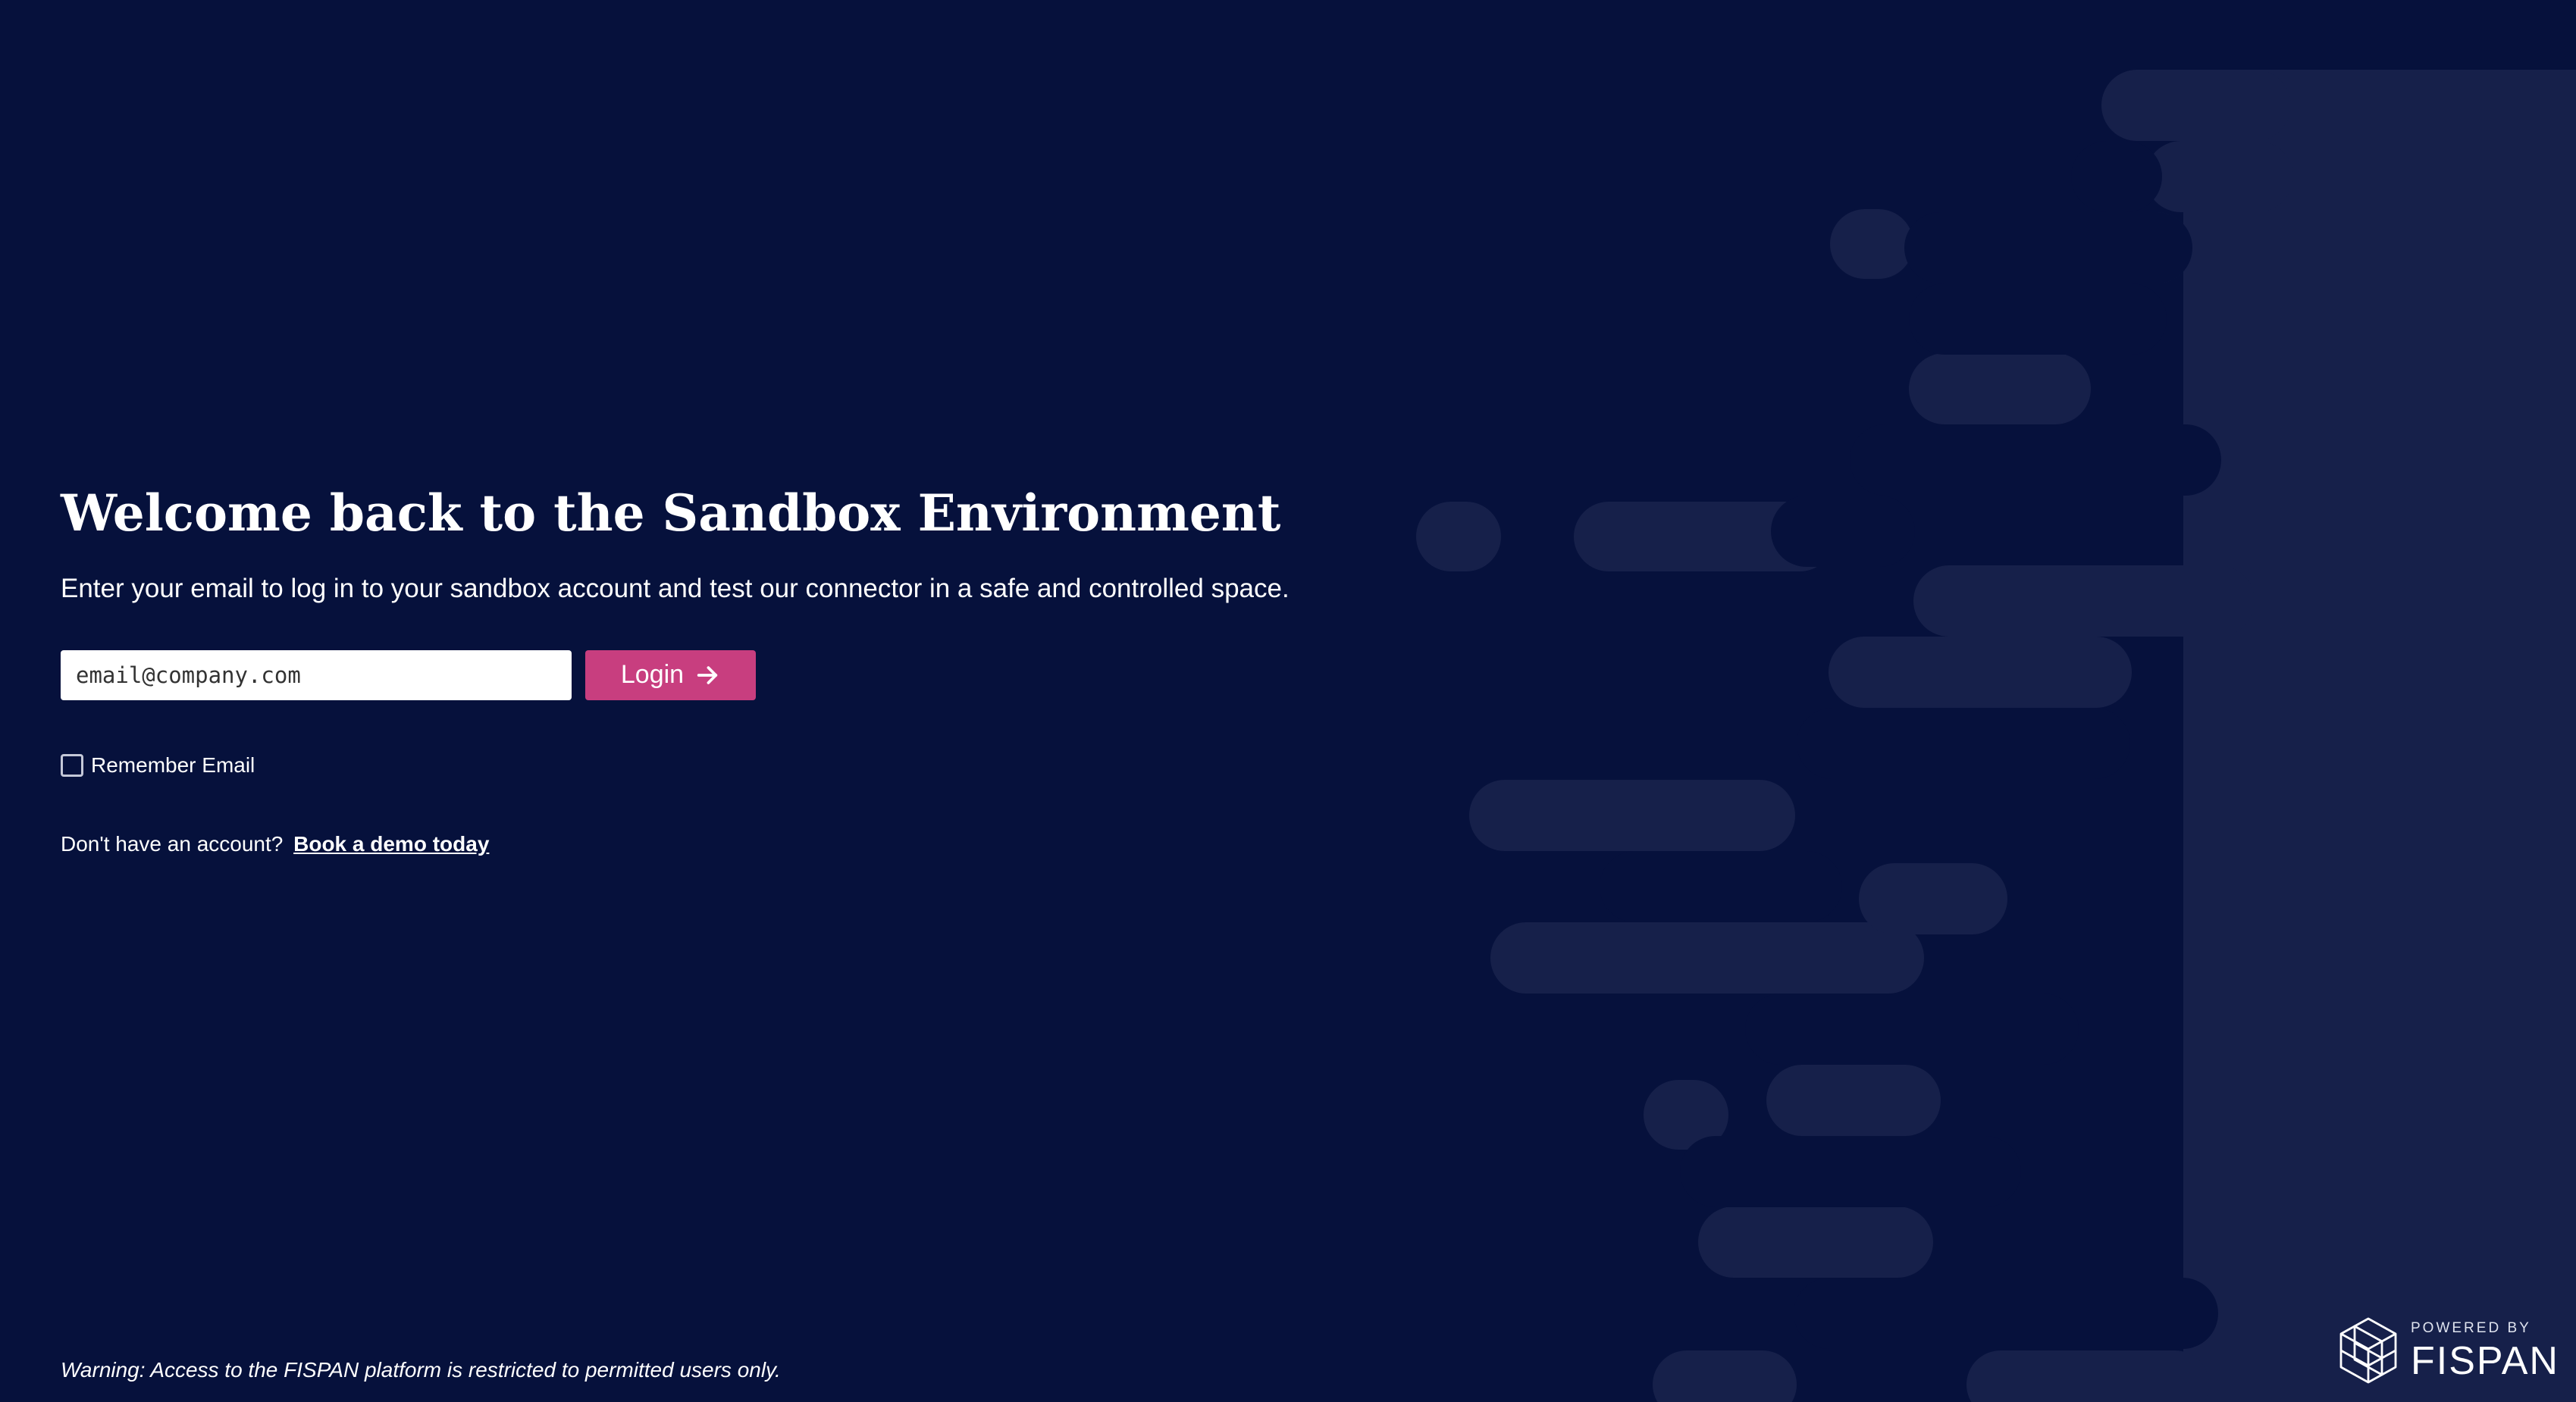 This screenshot has width=2576, height=1402. I want to click on brand-name: FISPAN, so click(2485, 1360).